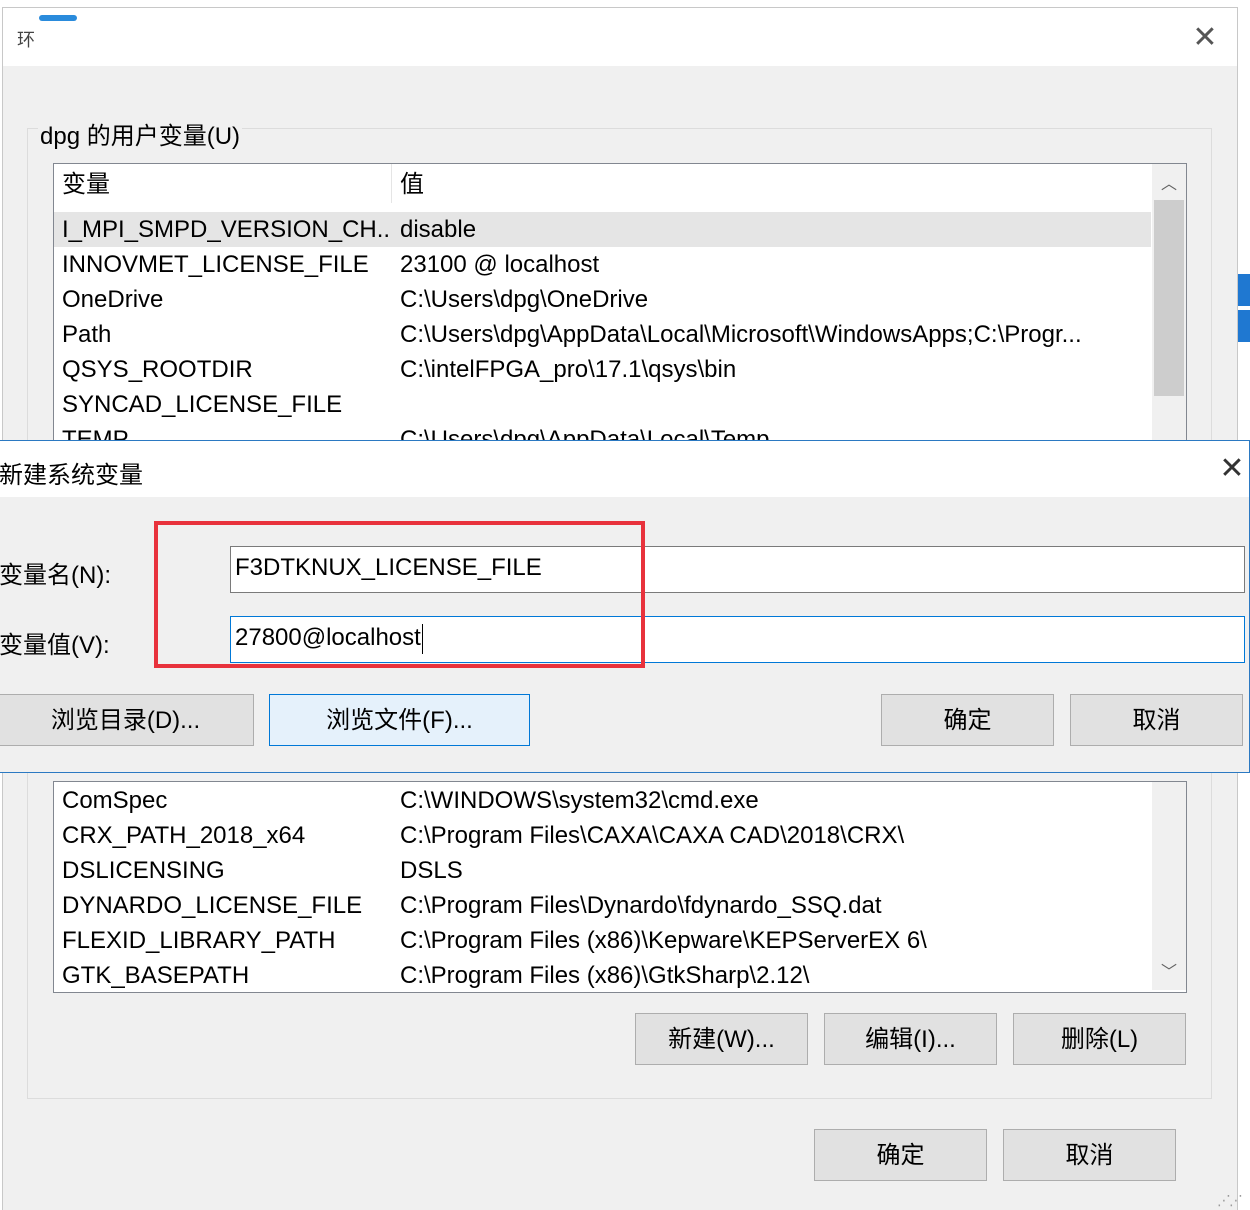 Image resolution: width=1250 pixels, height=1210 pixels. I want to click on variable-name-cell: CRX_PATH_2018_x64, so click(184, 835).